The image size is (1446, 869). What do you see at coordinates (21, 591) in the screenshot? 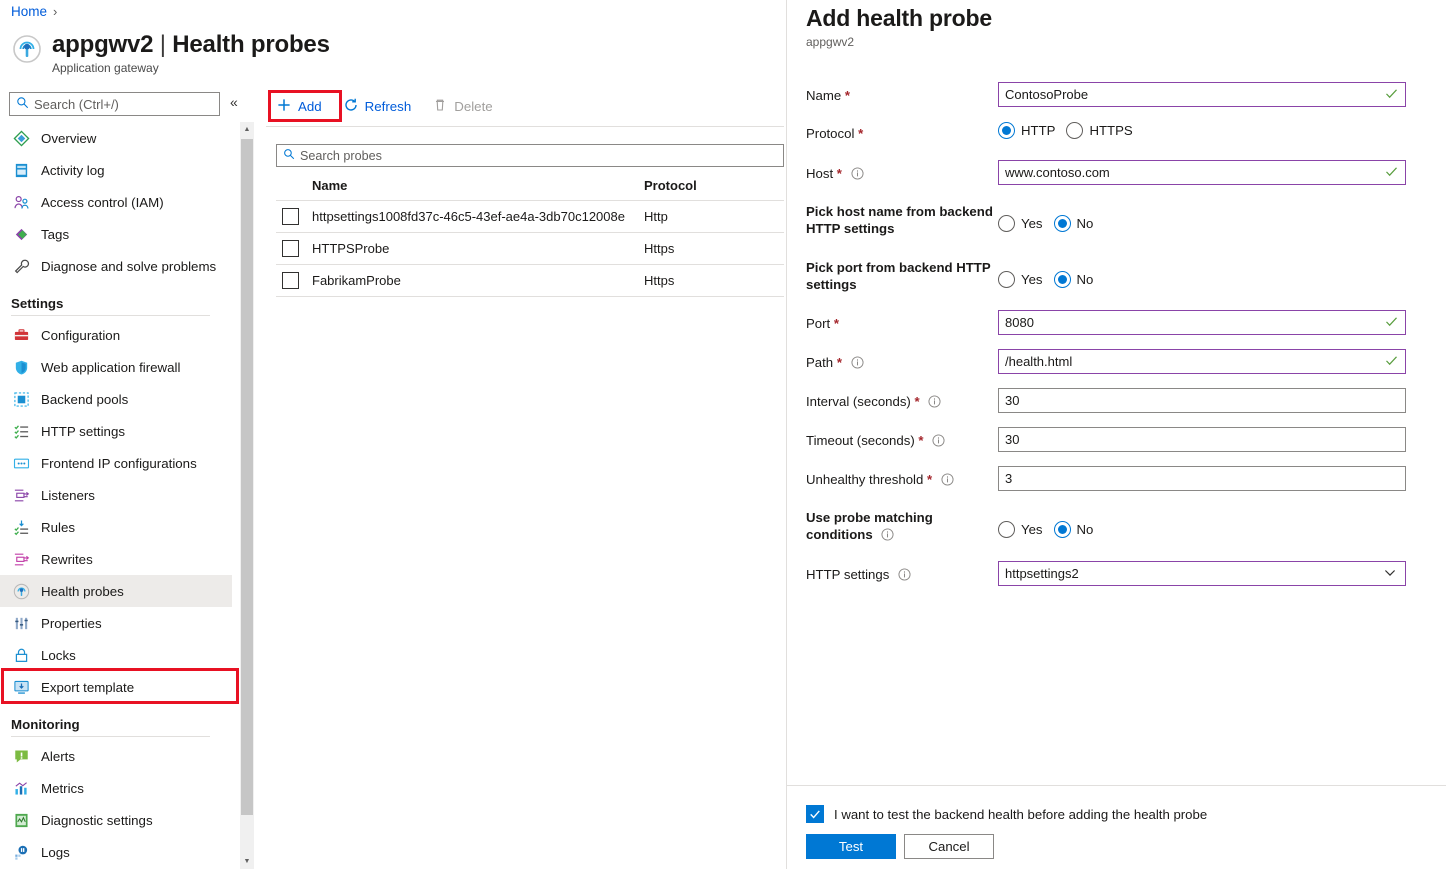
I see `health-probes-icon` at bounding box center [21, 591].